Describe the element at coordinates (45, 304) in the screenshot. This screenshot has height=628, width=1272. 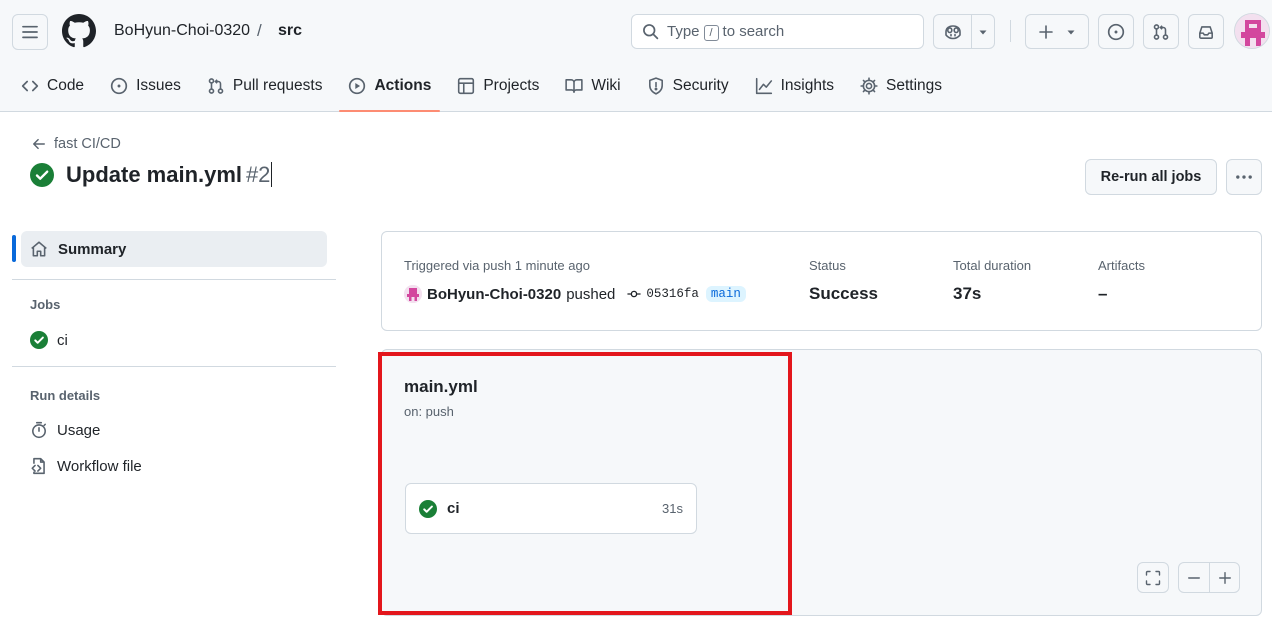
I see `sidebar-heading-jobs: Jobs` at that location.